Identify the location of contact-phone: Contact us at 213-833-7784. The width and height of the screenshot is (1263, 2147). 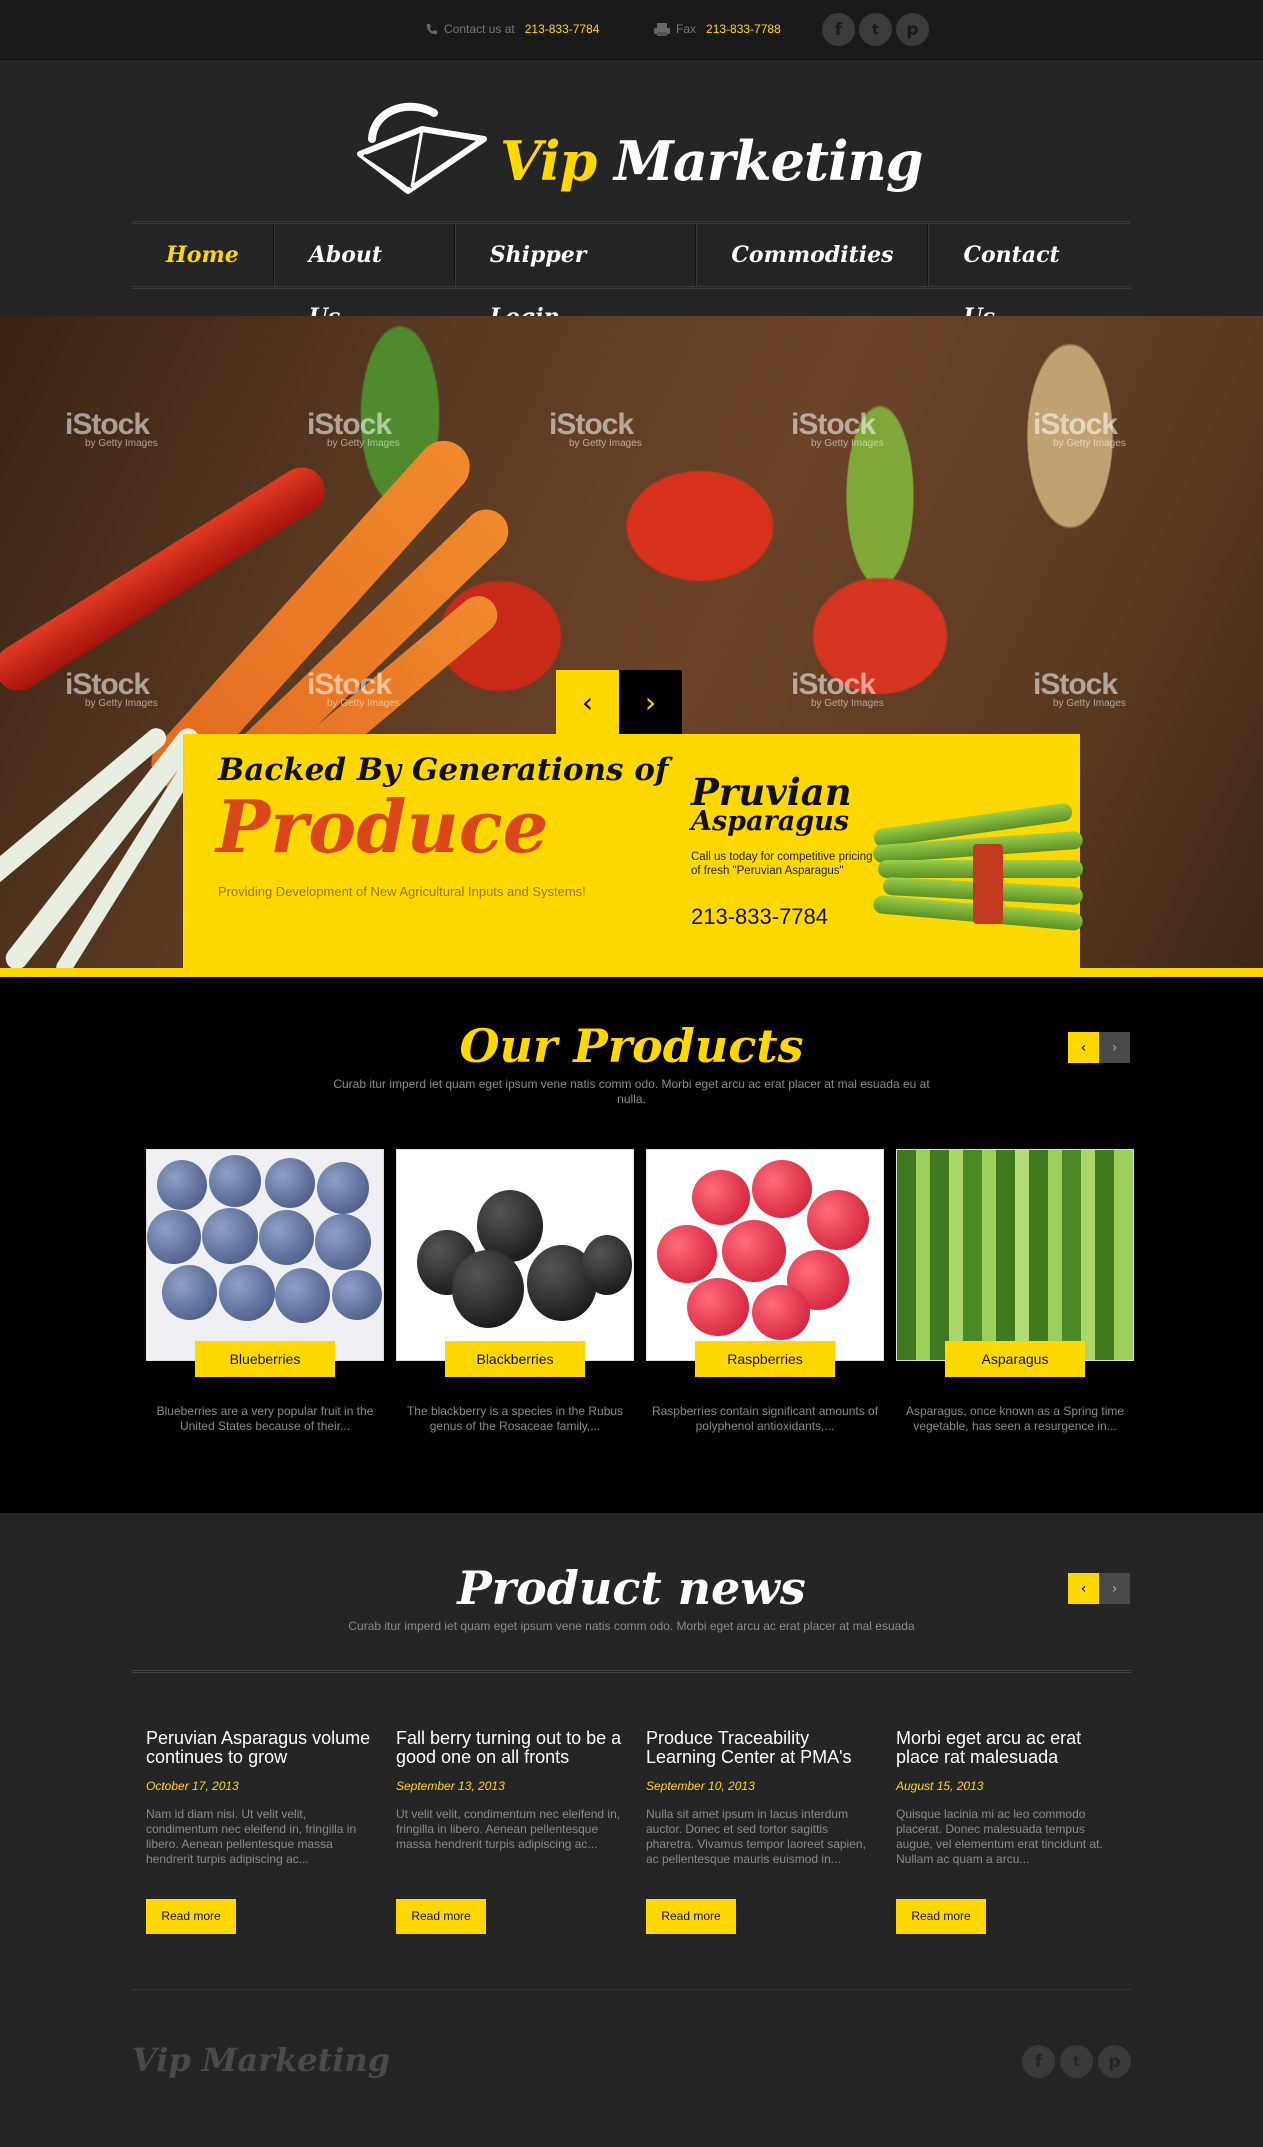
(512, 29).